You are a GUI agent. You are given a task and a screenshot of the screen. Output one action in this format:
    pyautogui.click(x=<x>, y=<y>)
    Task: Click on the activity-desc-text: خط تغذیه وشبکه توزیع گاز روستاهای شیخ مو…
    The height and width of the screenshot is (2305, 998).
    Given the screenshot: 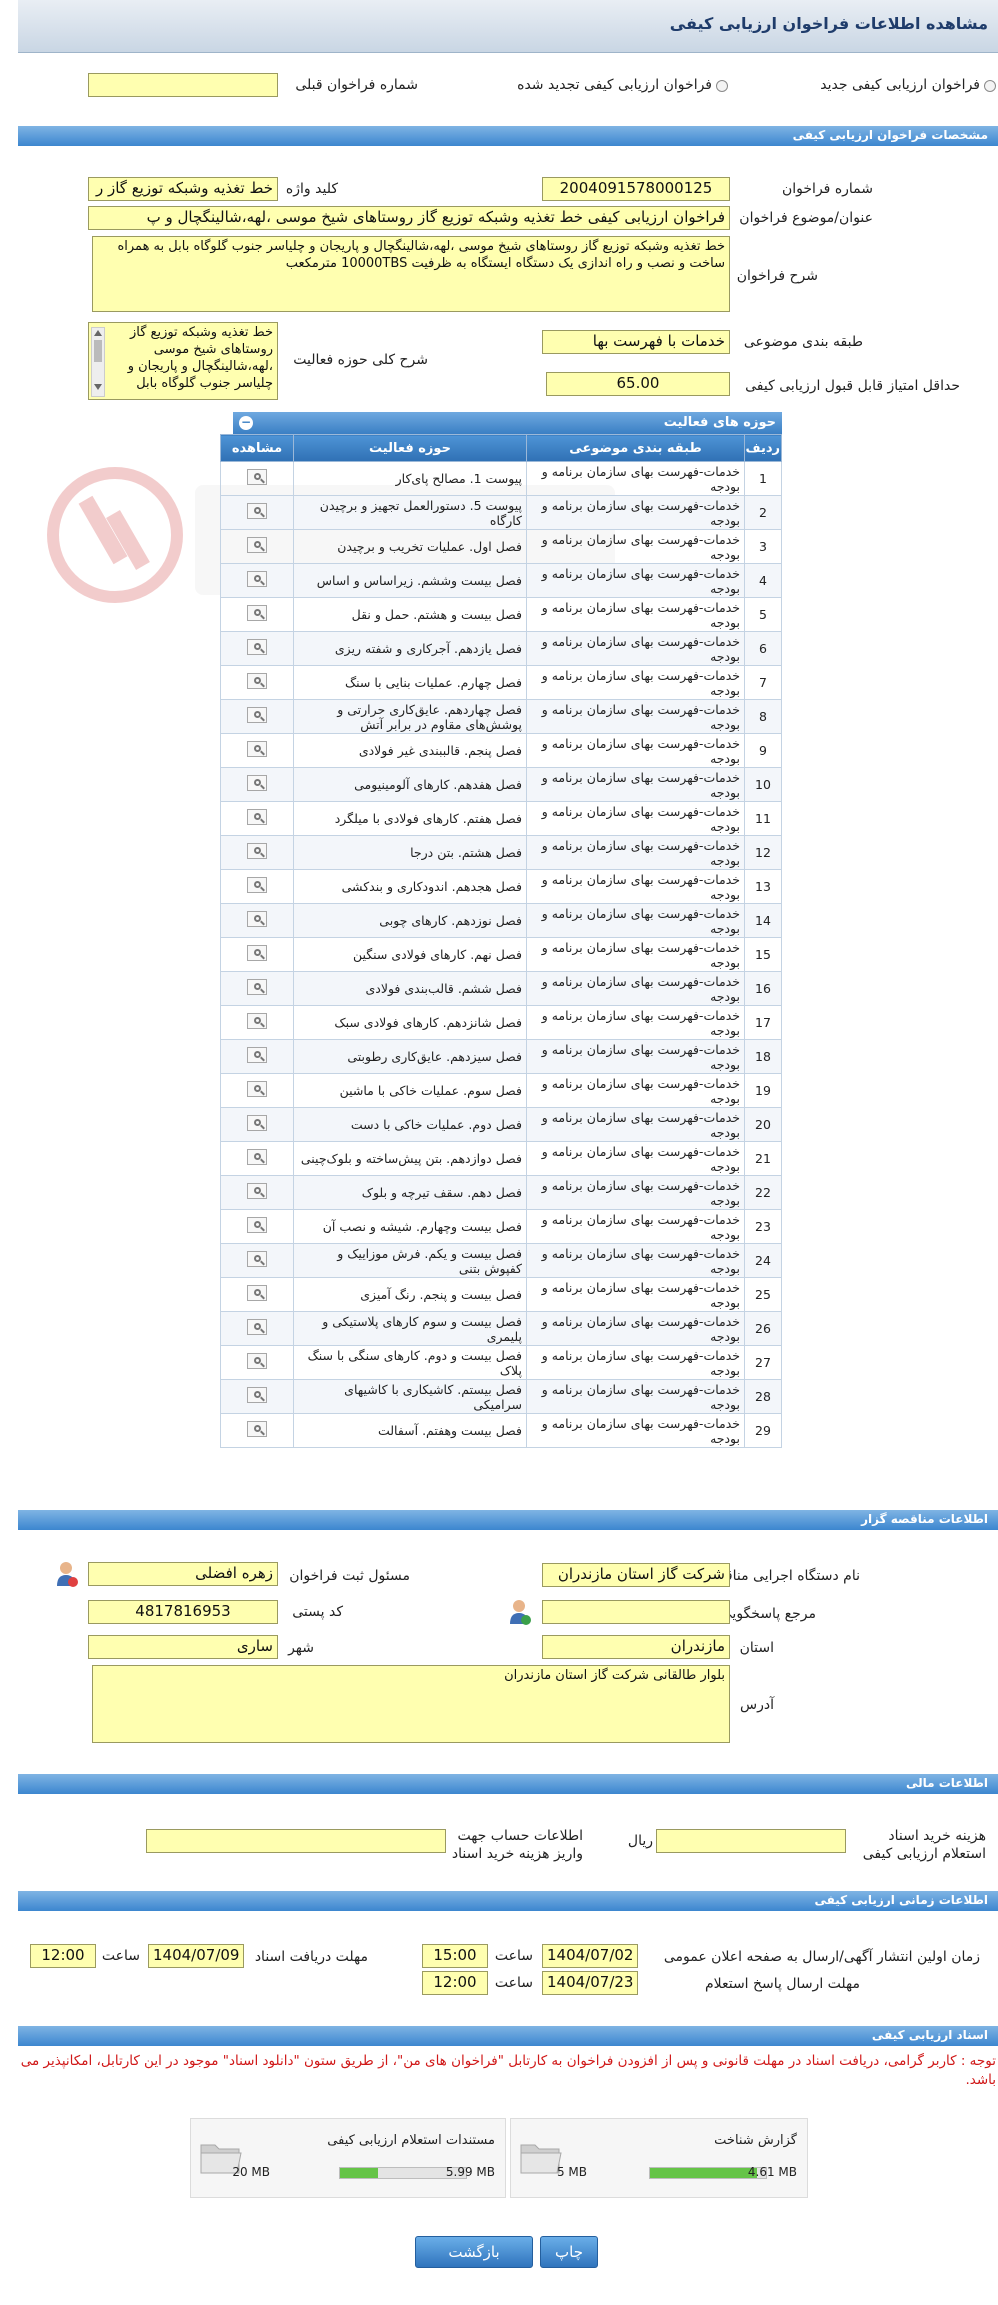 What is the action you would take?
    pyautogui.click(x=200, y=358)
    